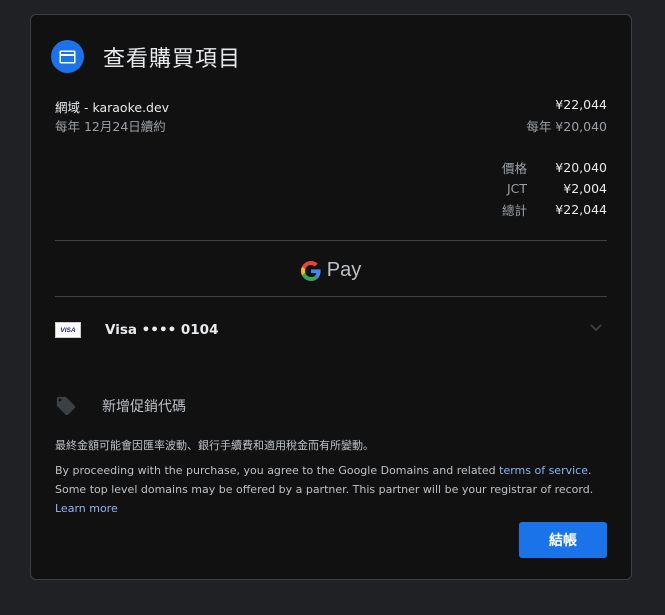 This screenshot has height=615, width=665. I want to click on terms-of-service-link: terms of service, so click(543, 470).